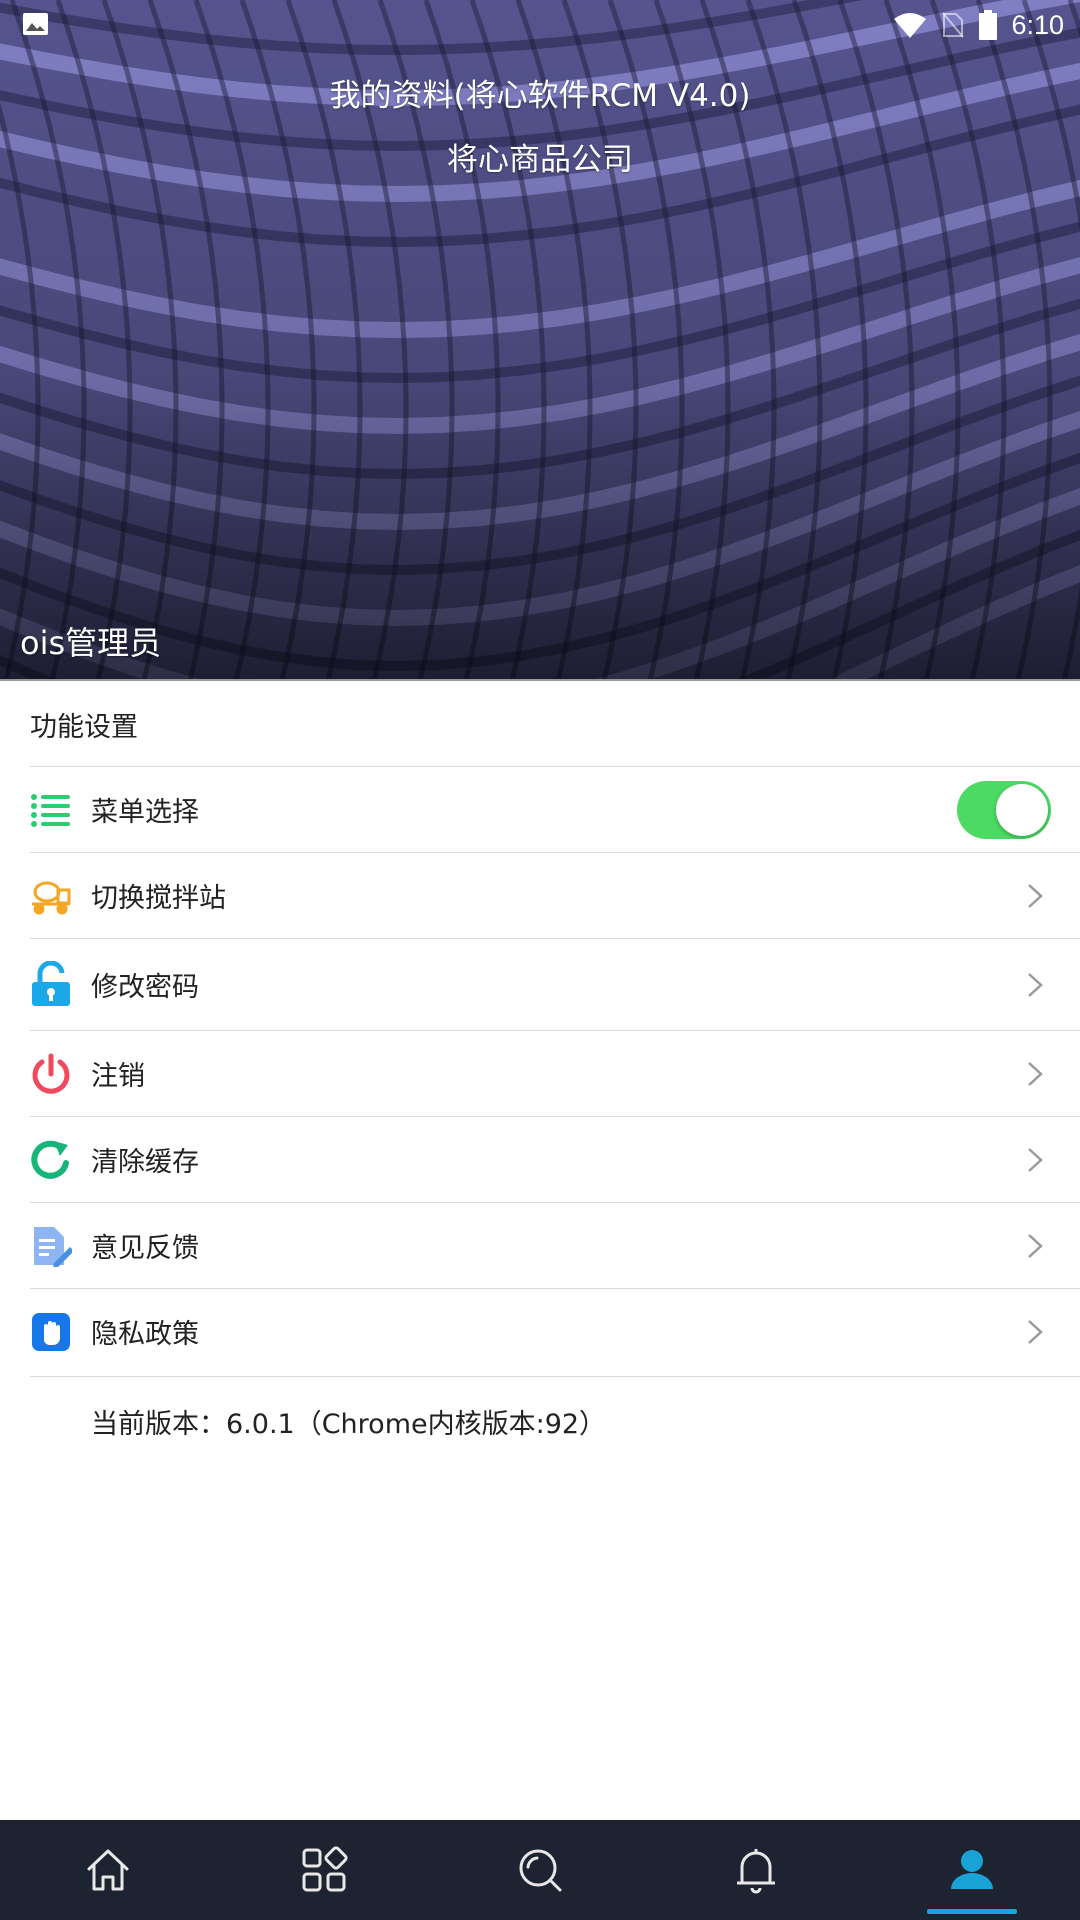 The height and width of the screenshot is (1920, 1080). What do you see at coordinates (158, 898) in the screenshot?
I see `settings-item-label: 切换搅拌站` at bounding box center [158, 898].